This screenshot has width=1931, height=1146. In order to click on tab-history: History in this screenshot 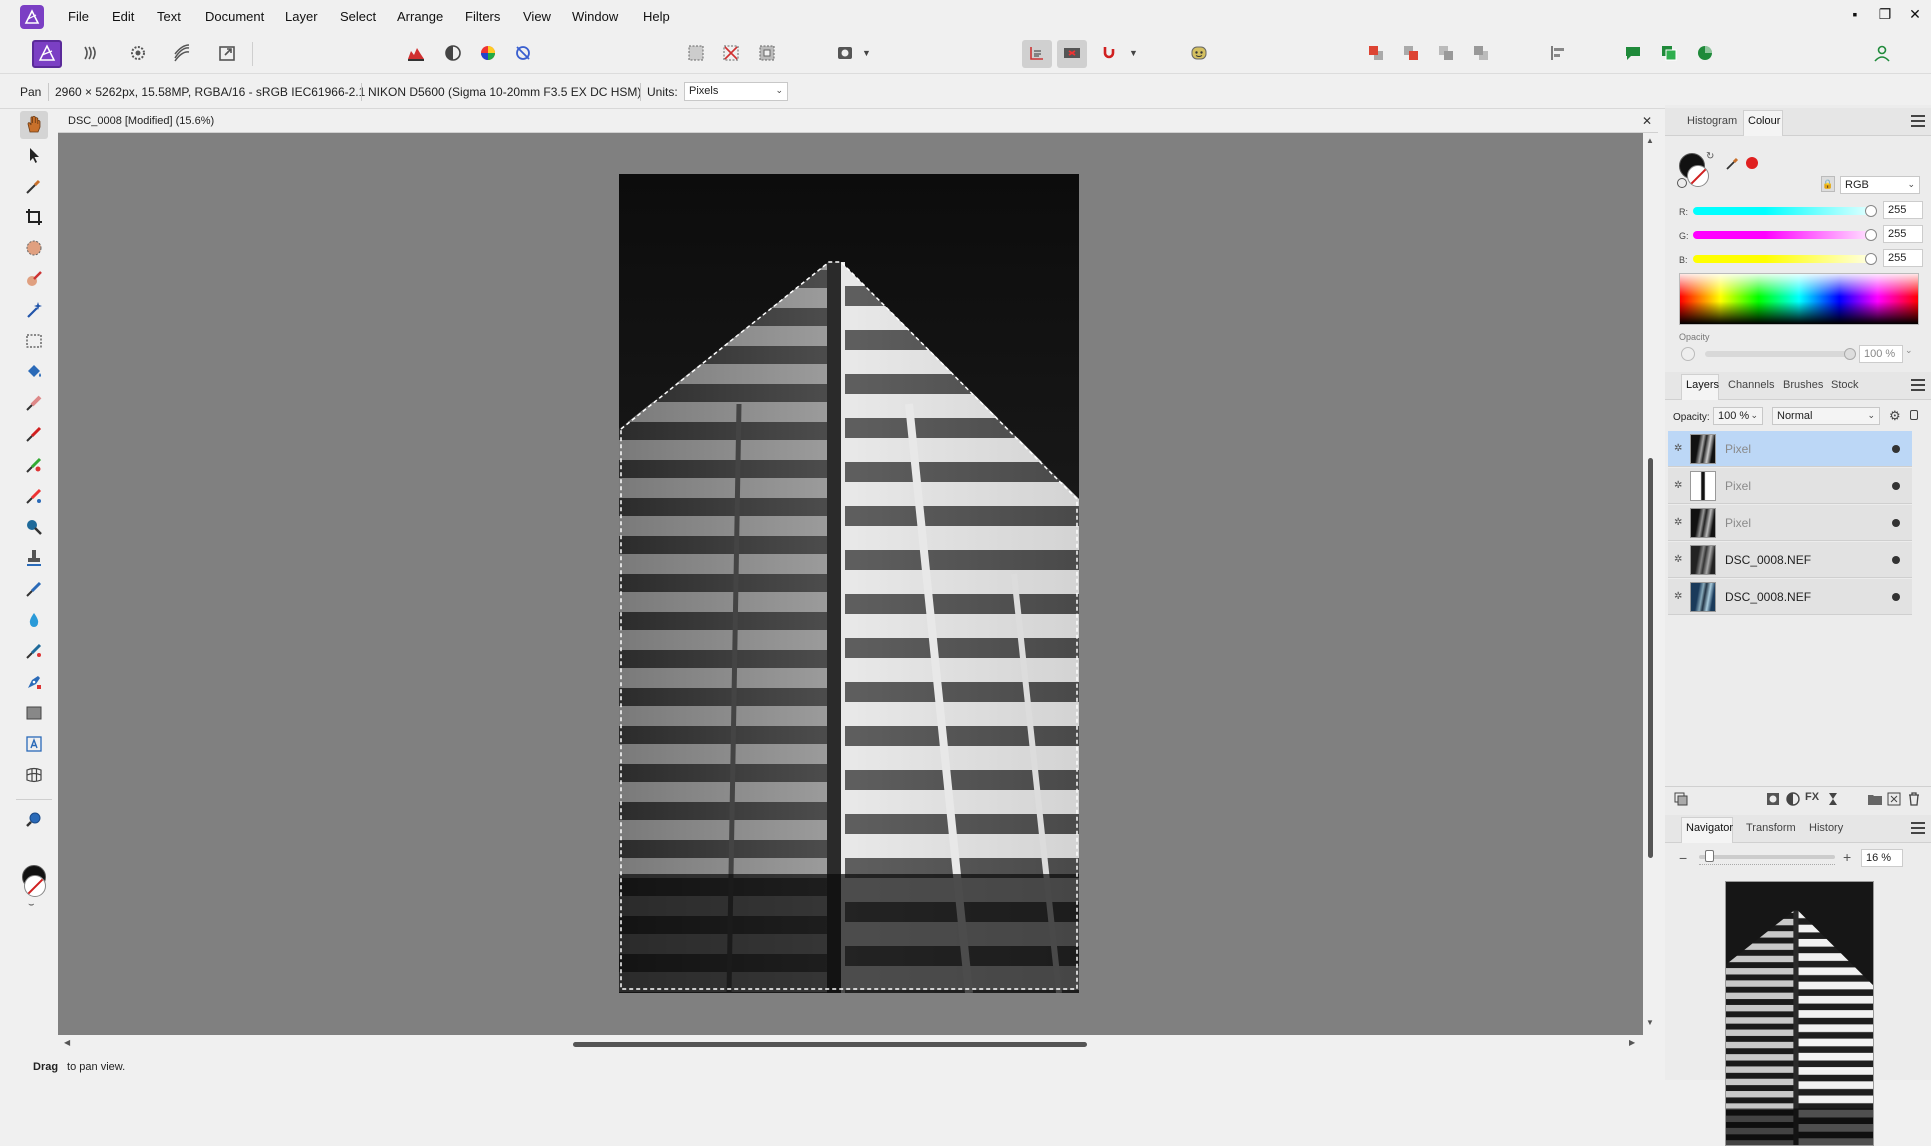, I will do `click(1826, 828)`.